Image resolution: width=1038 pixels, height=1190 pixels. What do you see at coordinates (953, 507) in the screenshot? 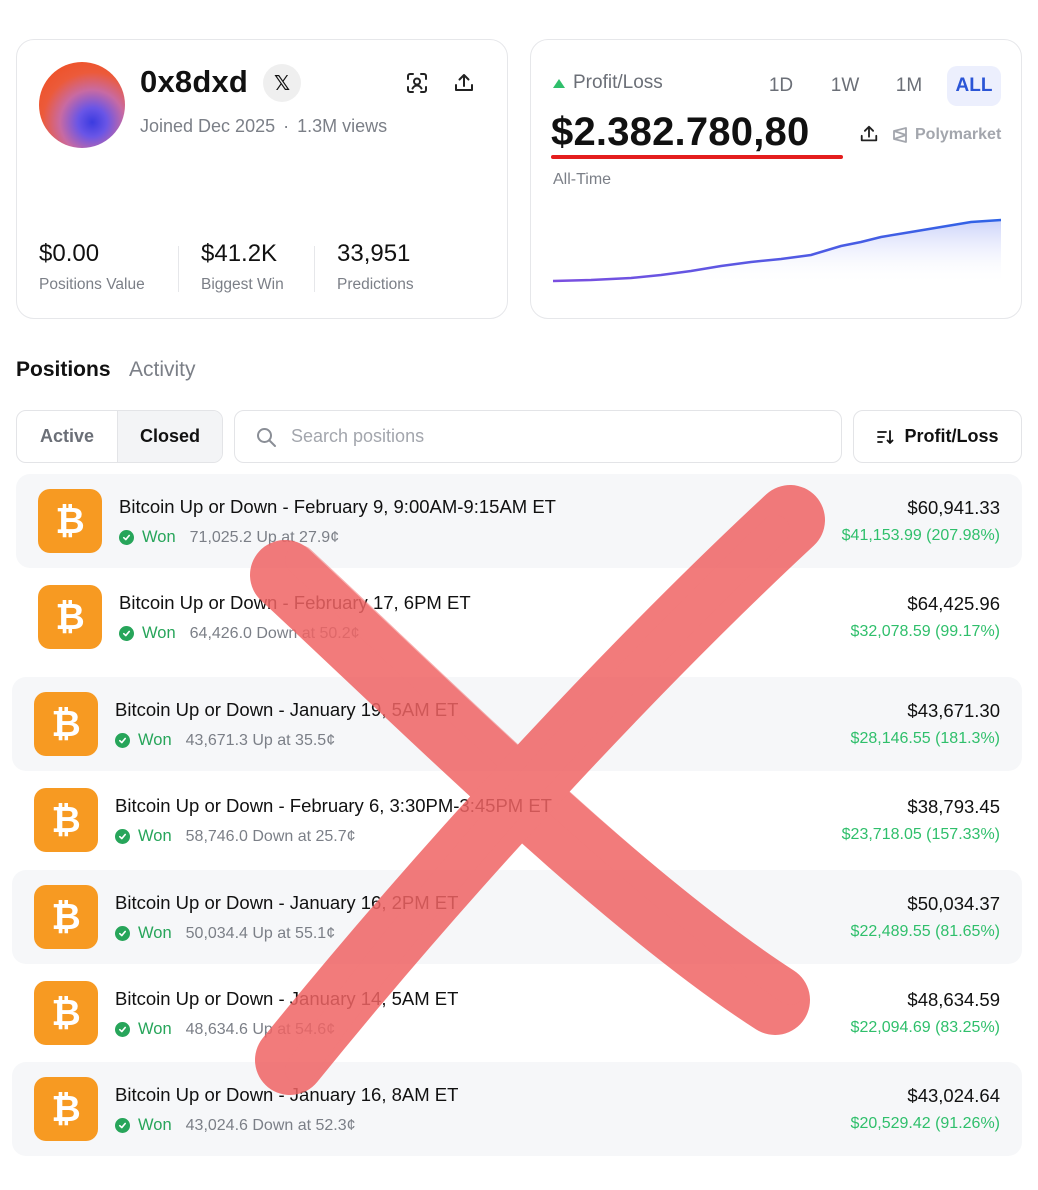
I see `position-value: $60,941.33` at bounding box center [953, 507].